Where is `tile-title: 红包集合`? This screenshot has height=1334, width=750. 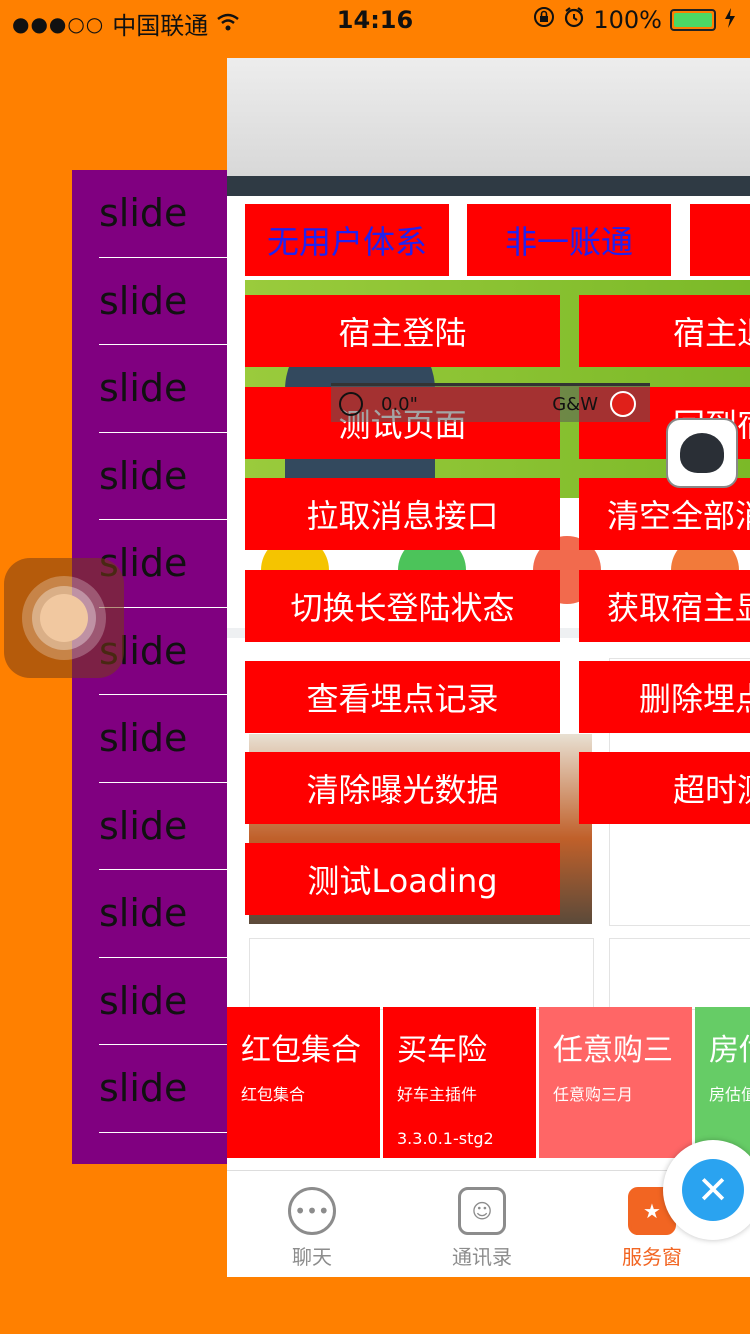
tile-title: 红包集合 is located at coordinates (301, 1050).